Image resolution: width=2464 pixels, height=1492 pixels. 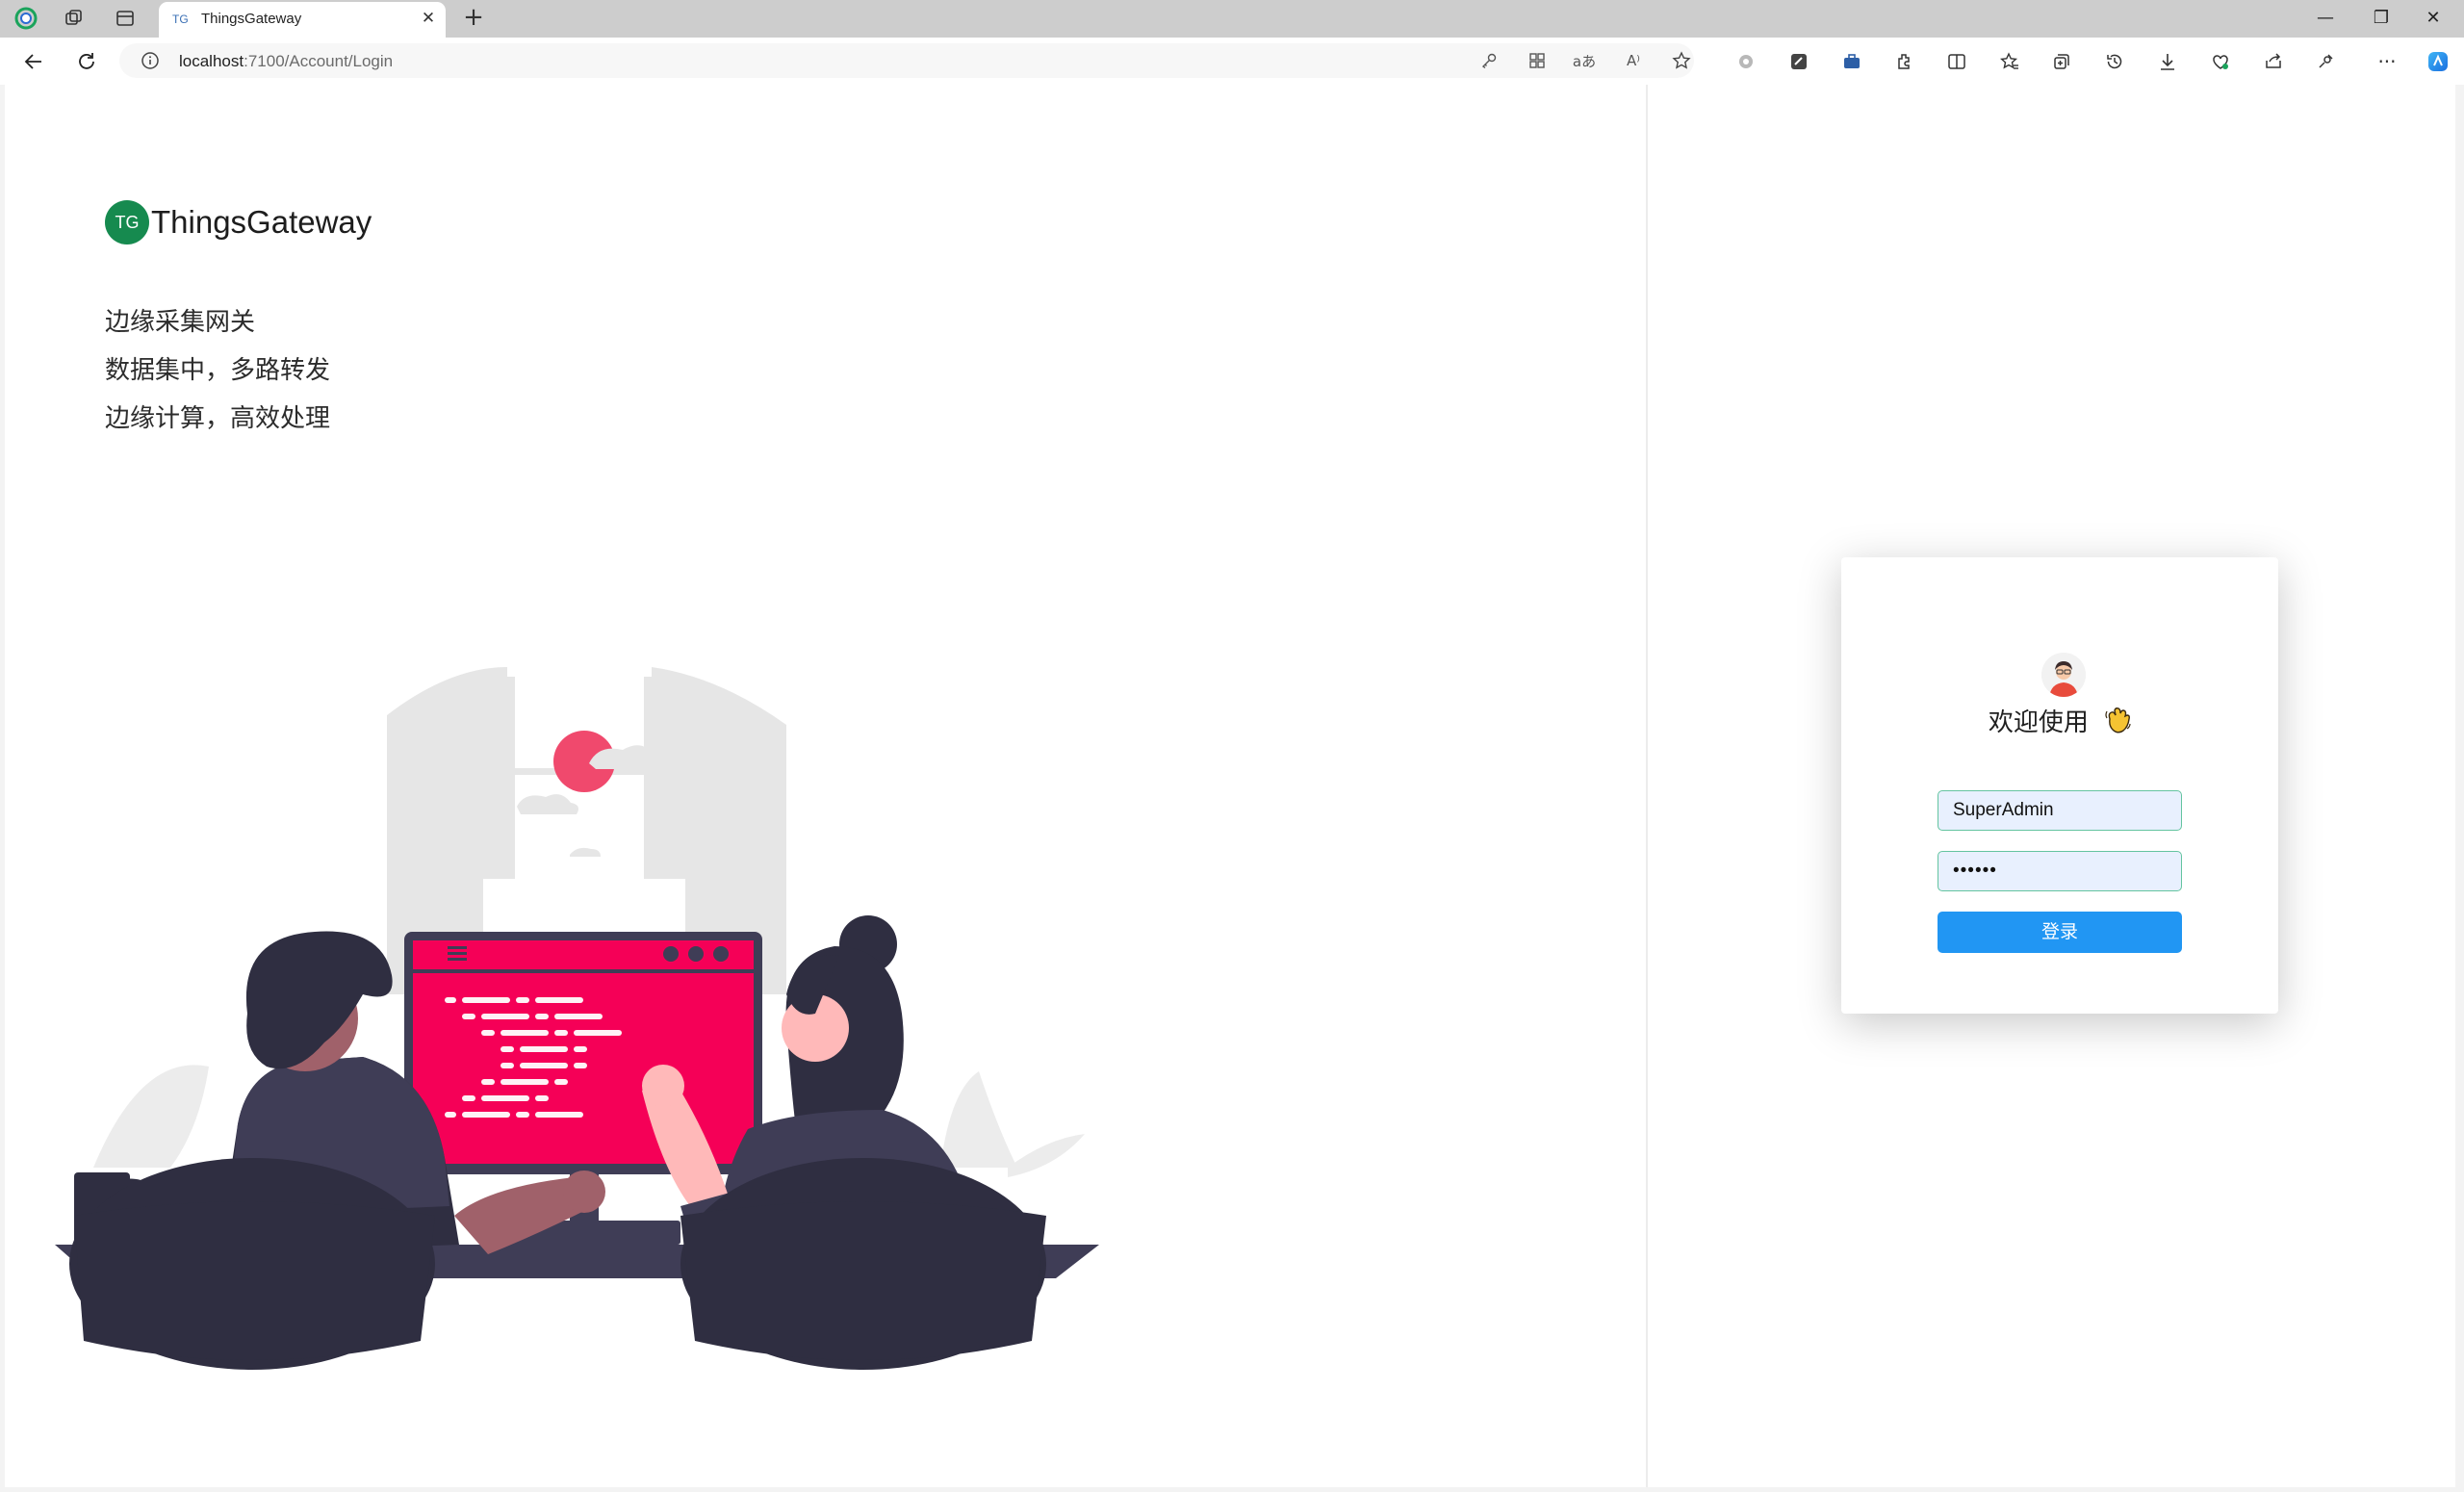 I want to click on close-window-button: ✕, so click(x=2433, y=18).